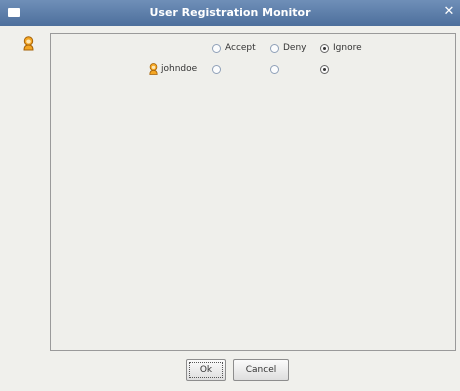 This screenshot has width=460, height=391. Describe the element at coordinates (274, 48) in the screenshot. I see `deny-all-radio` at that location.